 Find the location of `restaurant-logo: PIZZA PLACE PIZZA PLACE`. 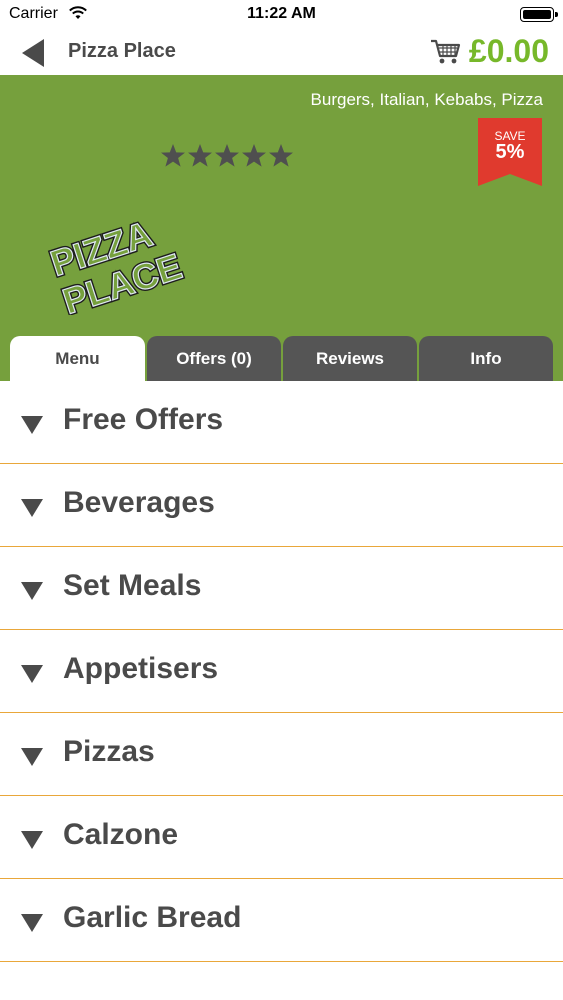

restaurant-logo: PIZZA PLACE PIZZA PLACE is located at coordinates (116, 263).